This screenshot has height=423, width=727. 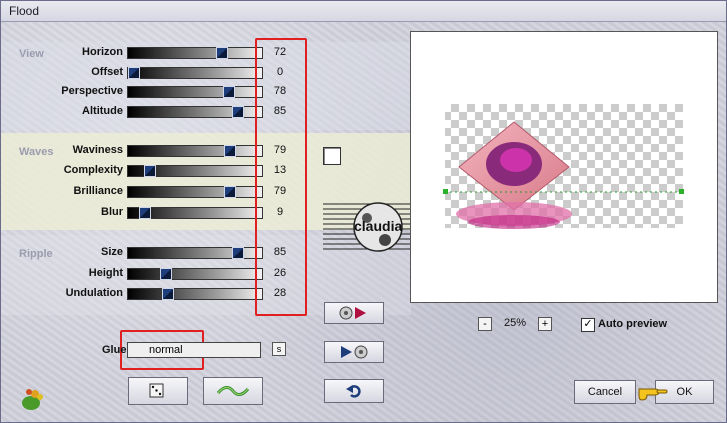 I want to click on hand-flower-logo-icon, so click(x=33, y=399).